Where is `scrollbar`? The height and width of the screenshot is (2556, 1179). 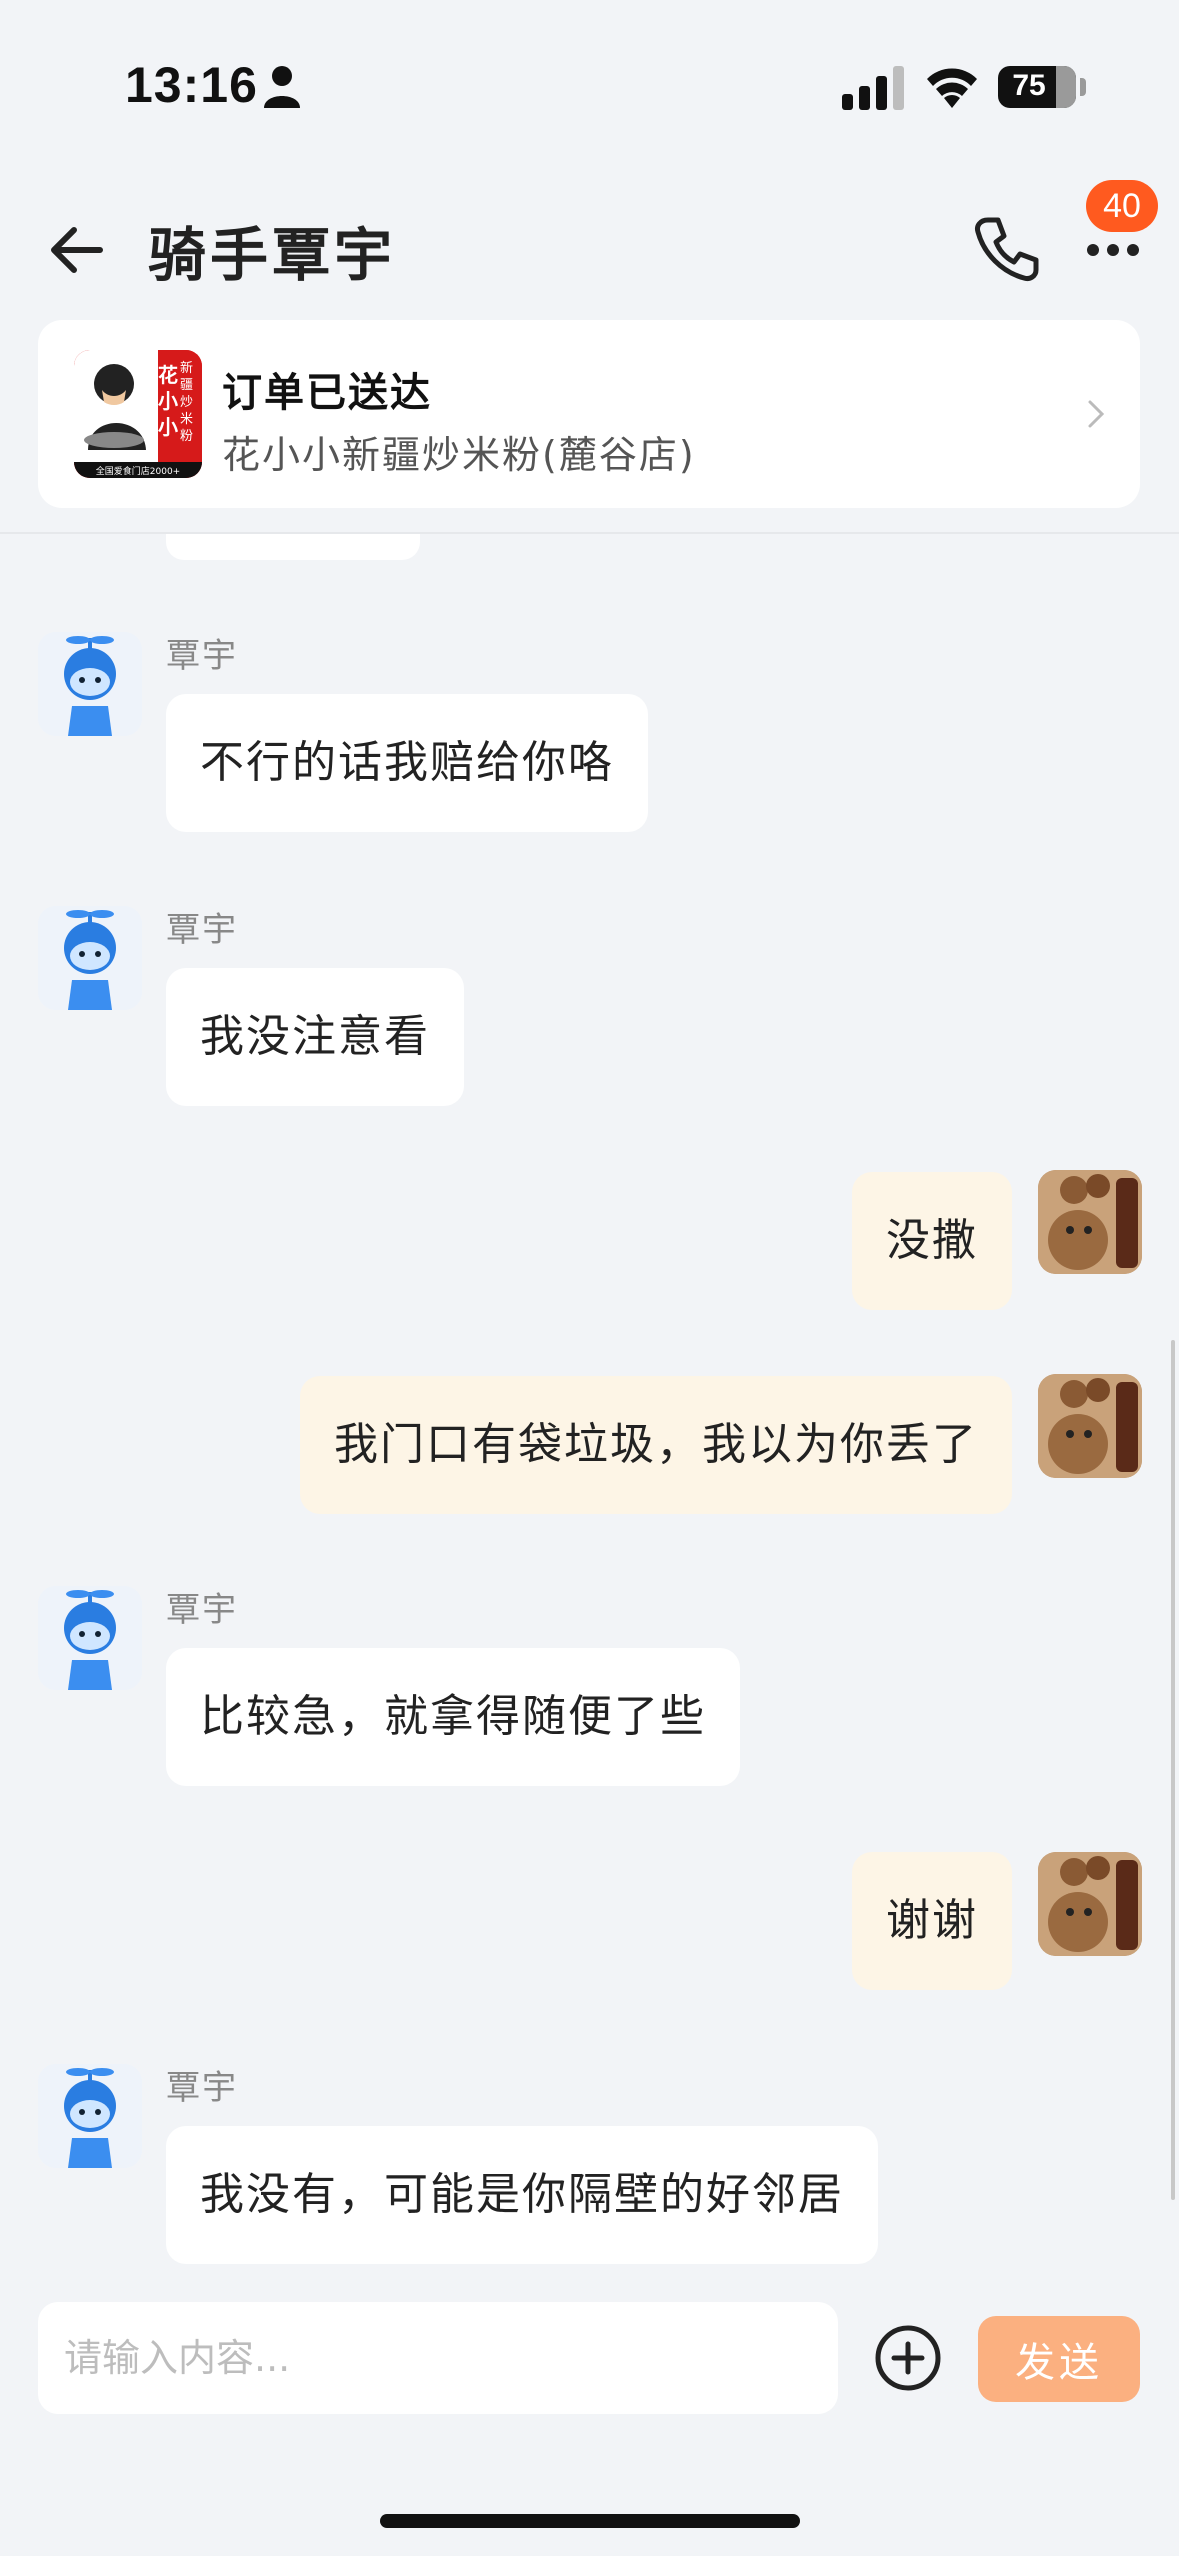 scrollbar is located at coordinates (1173, 1770).